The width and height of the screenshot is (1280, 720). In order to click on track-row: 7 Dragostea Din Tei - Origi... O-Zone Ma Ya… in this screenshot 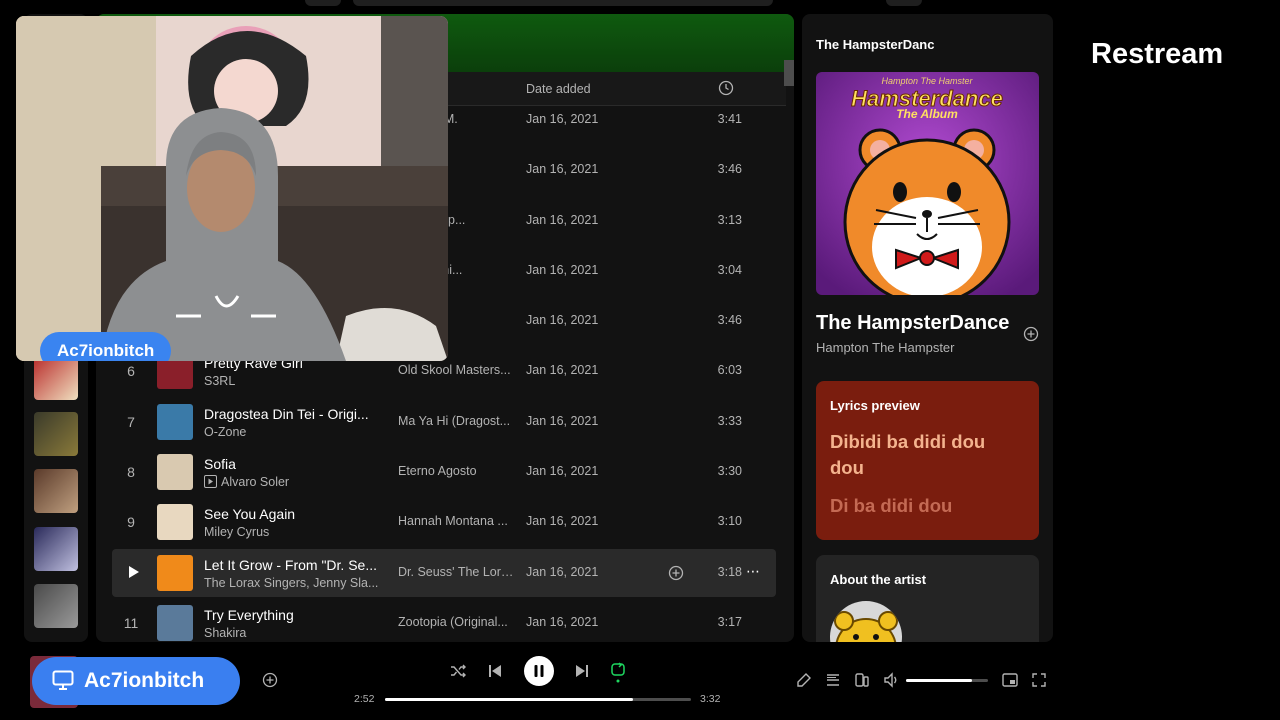, I will do `click(444, 422)`.